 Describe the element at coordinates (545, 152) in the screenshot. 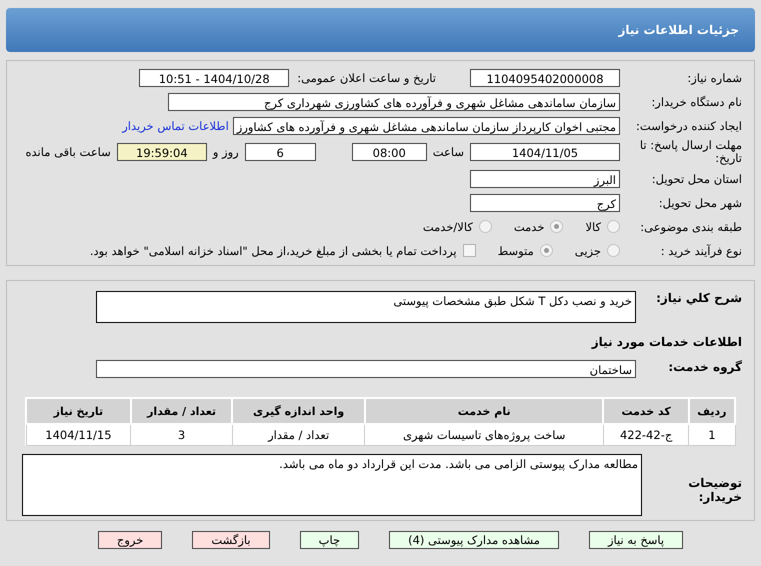

I see `date-field: 1404/11/05` at that location.